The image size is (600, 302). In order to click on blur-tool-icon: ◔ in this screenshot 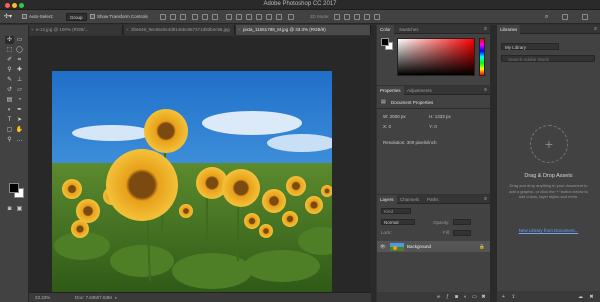, I will do `click(19, 100)`.